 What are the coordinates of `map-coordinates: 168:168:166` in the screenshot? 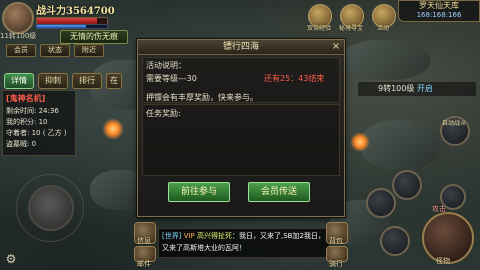 It's located at (439, 15).